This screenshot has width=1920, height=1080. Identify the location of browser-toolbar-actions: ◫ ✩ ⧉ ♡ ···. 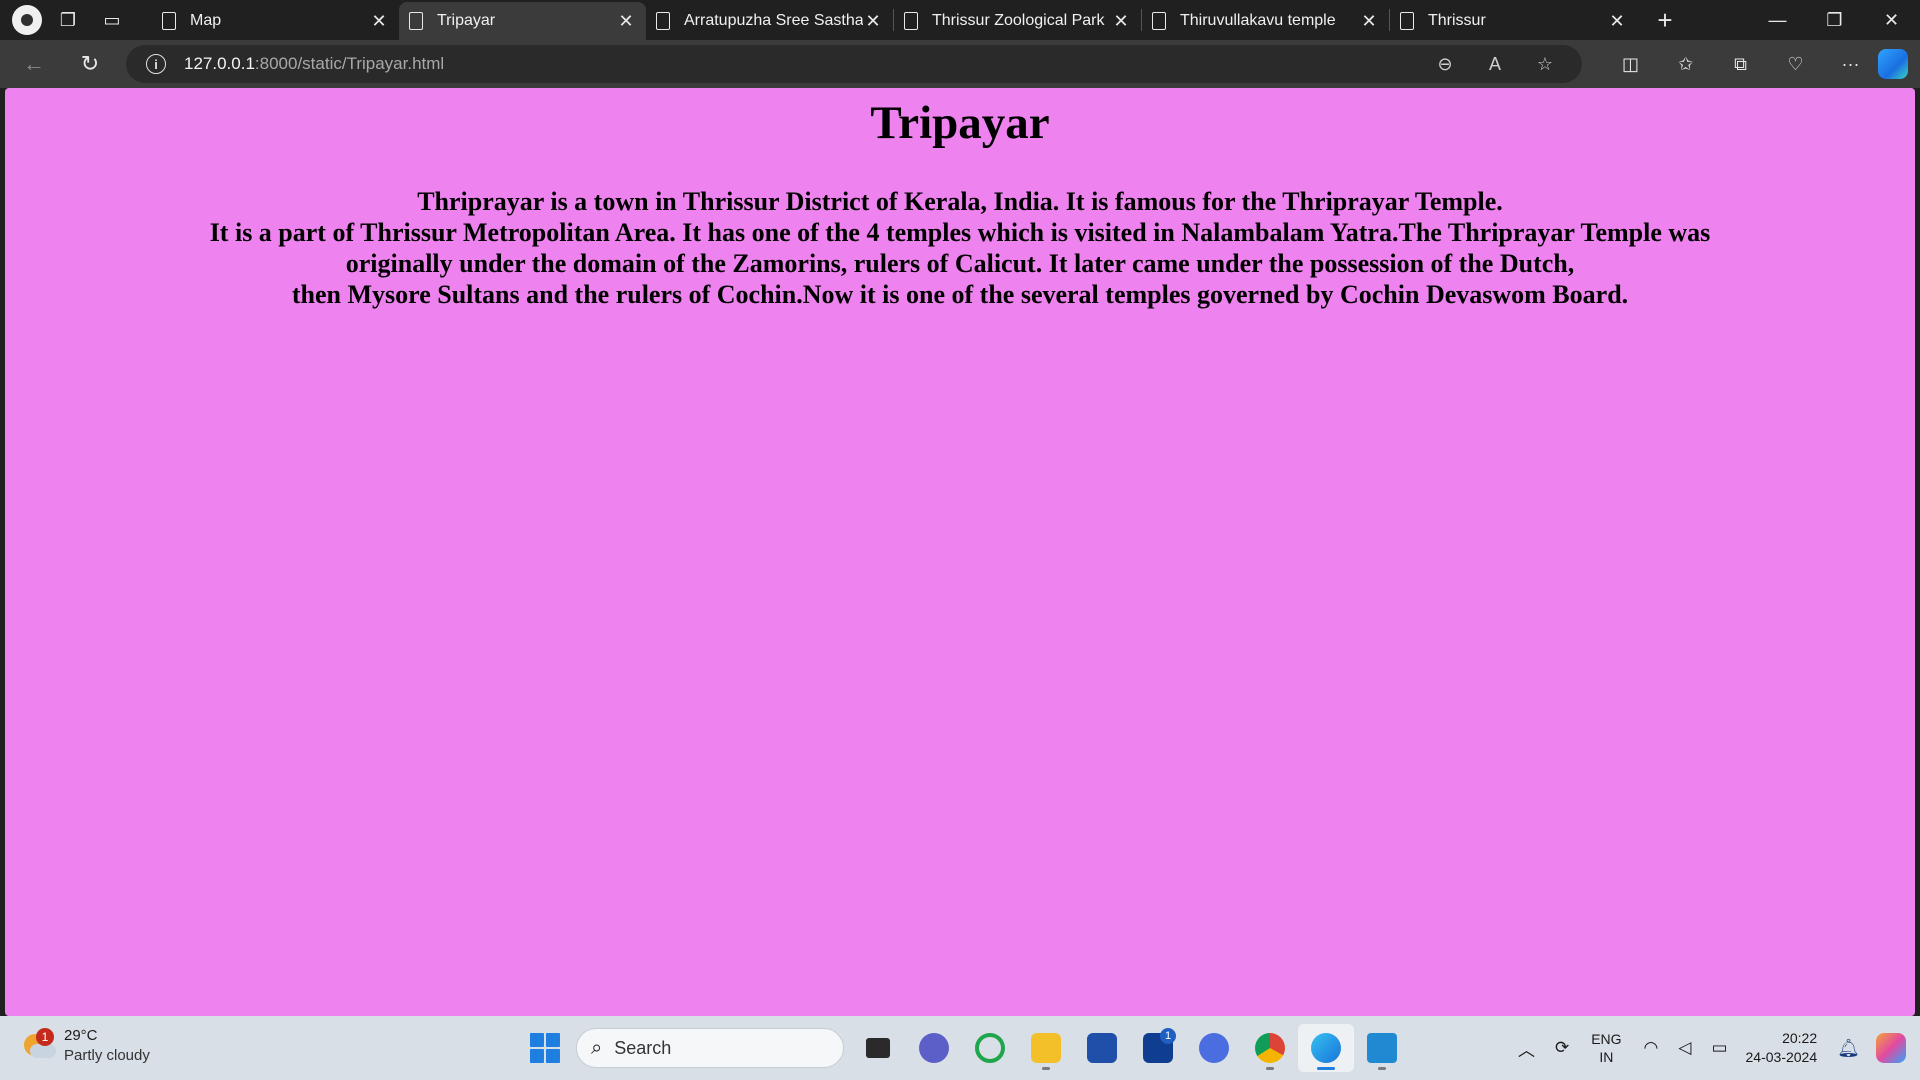
(1761, 64).